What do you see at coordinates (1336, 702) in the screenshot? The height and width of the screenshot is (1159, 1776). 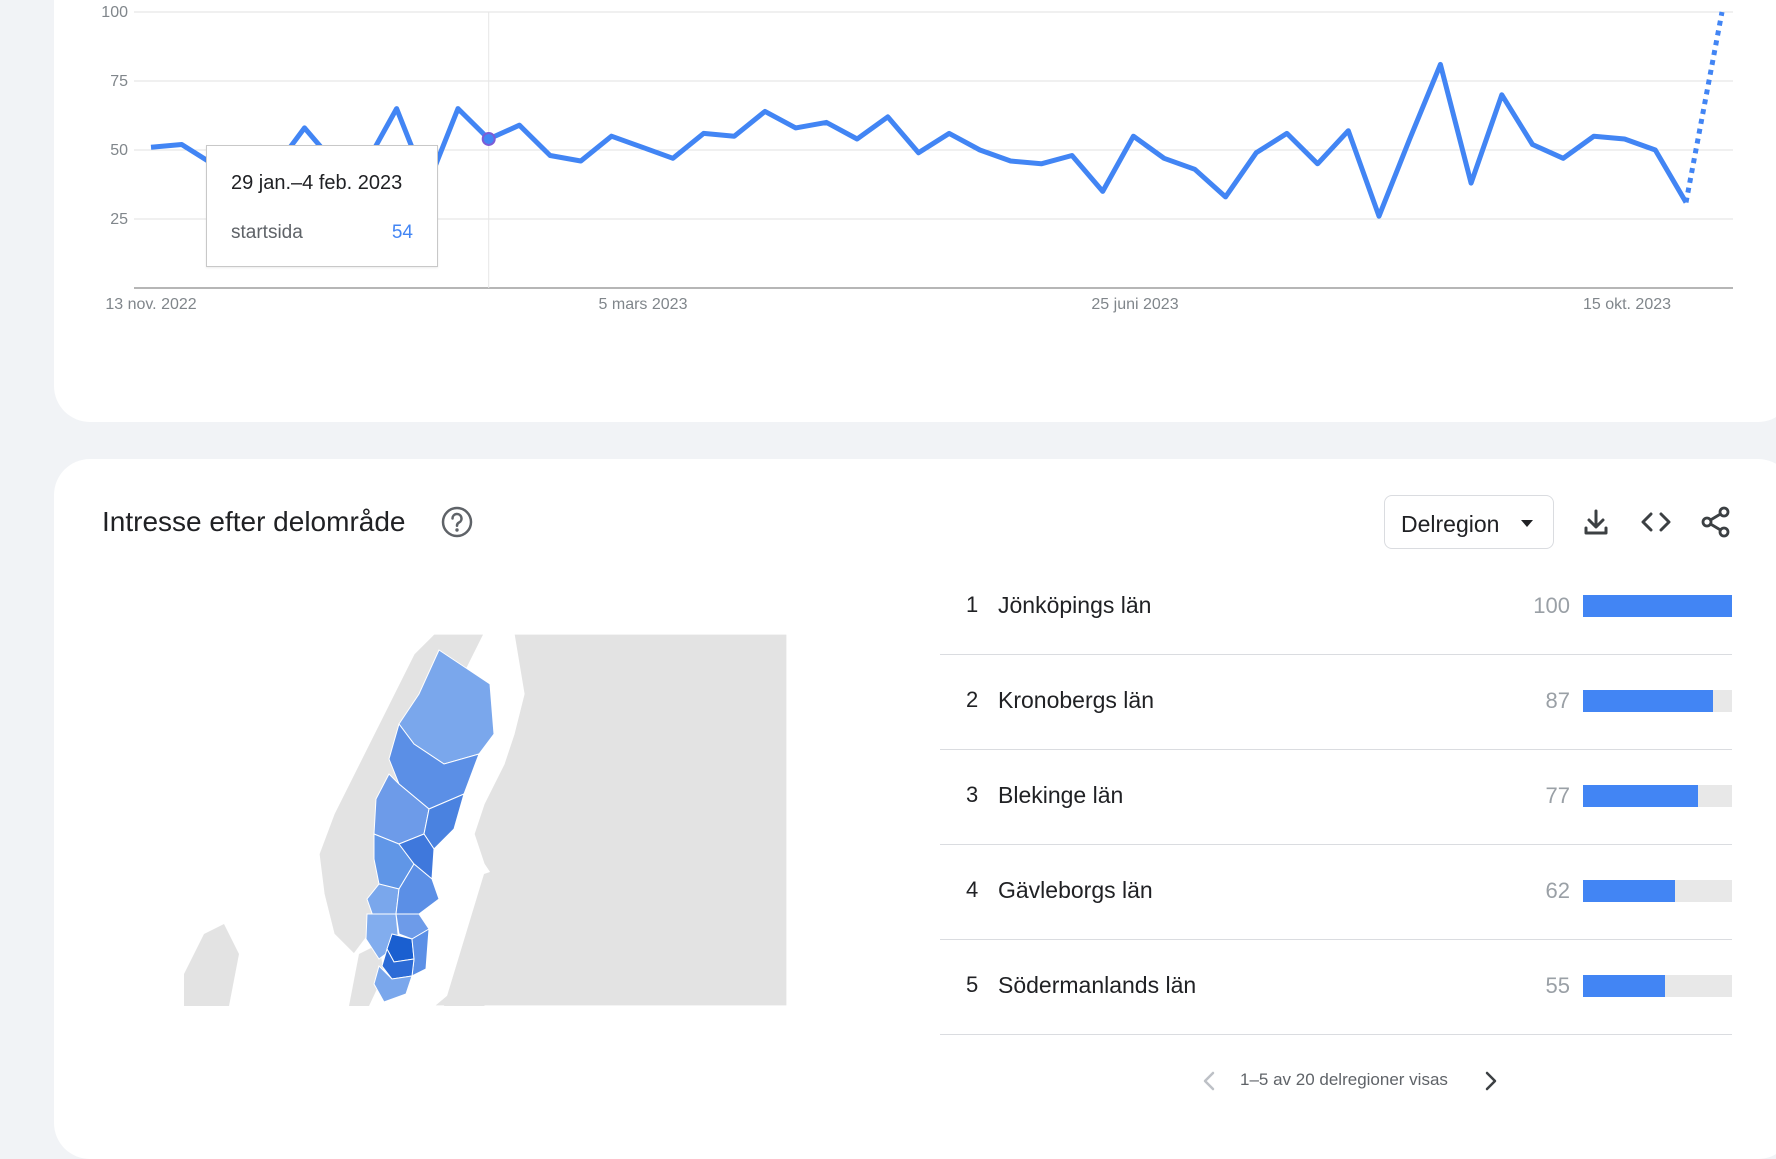 I see `region-row: 2 Kronobergs län 87` at bounding box center [1336, 702].